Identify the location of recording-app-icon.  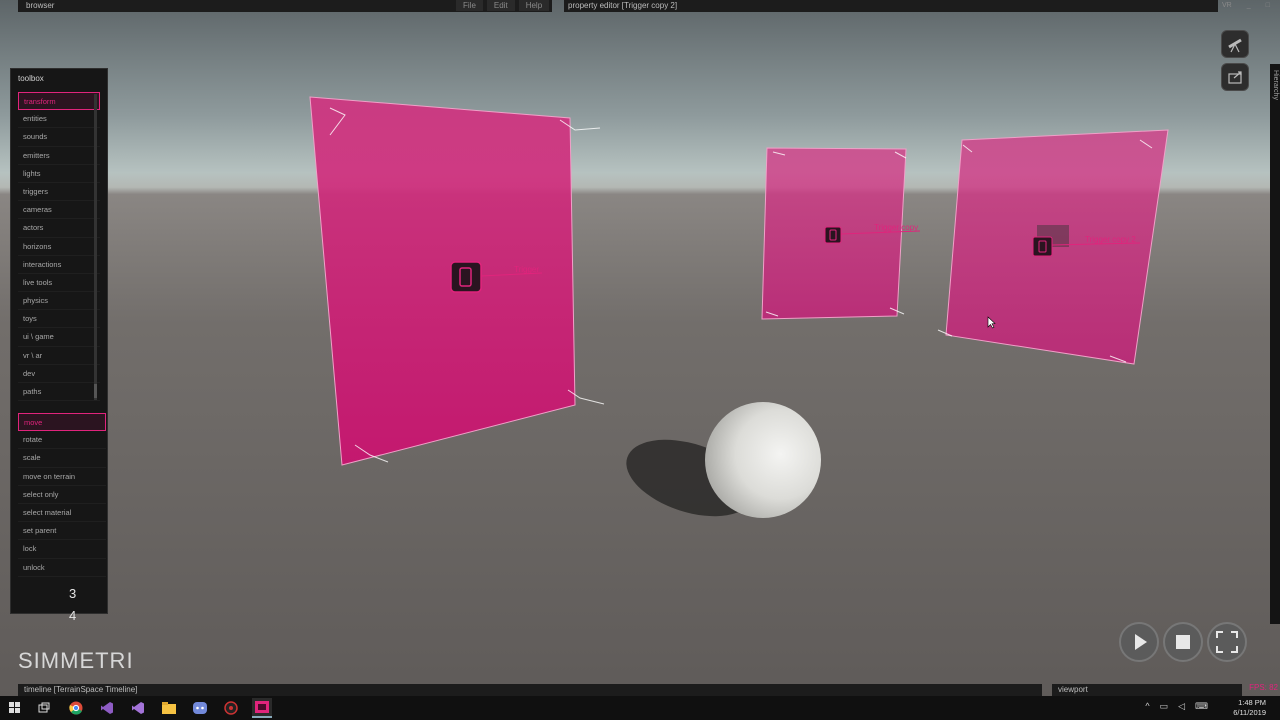
(231, 708).